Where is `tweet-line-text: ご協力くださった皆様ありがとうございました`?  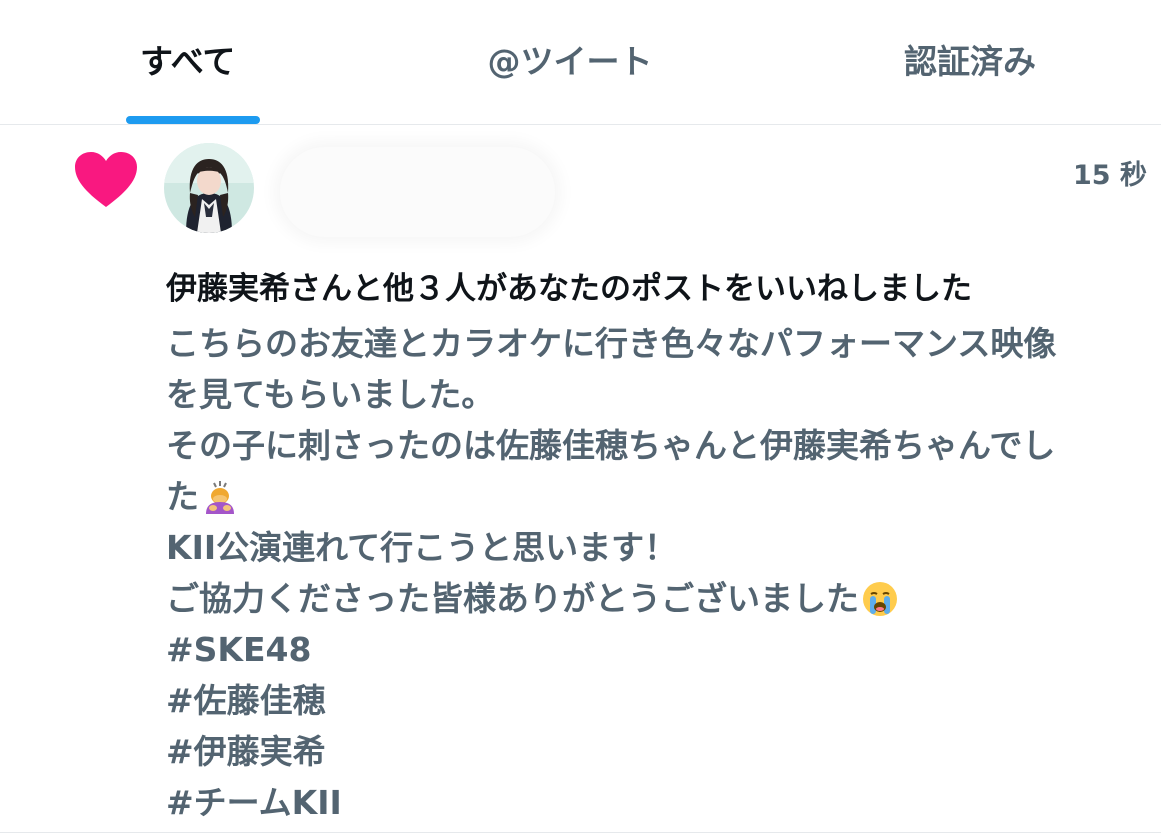
tweet-line-text: ご協力くださった皆様ありがとうございました is located at coordinates (512, 598).